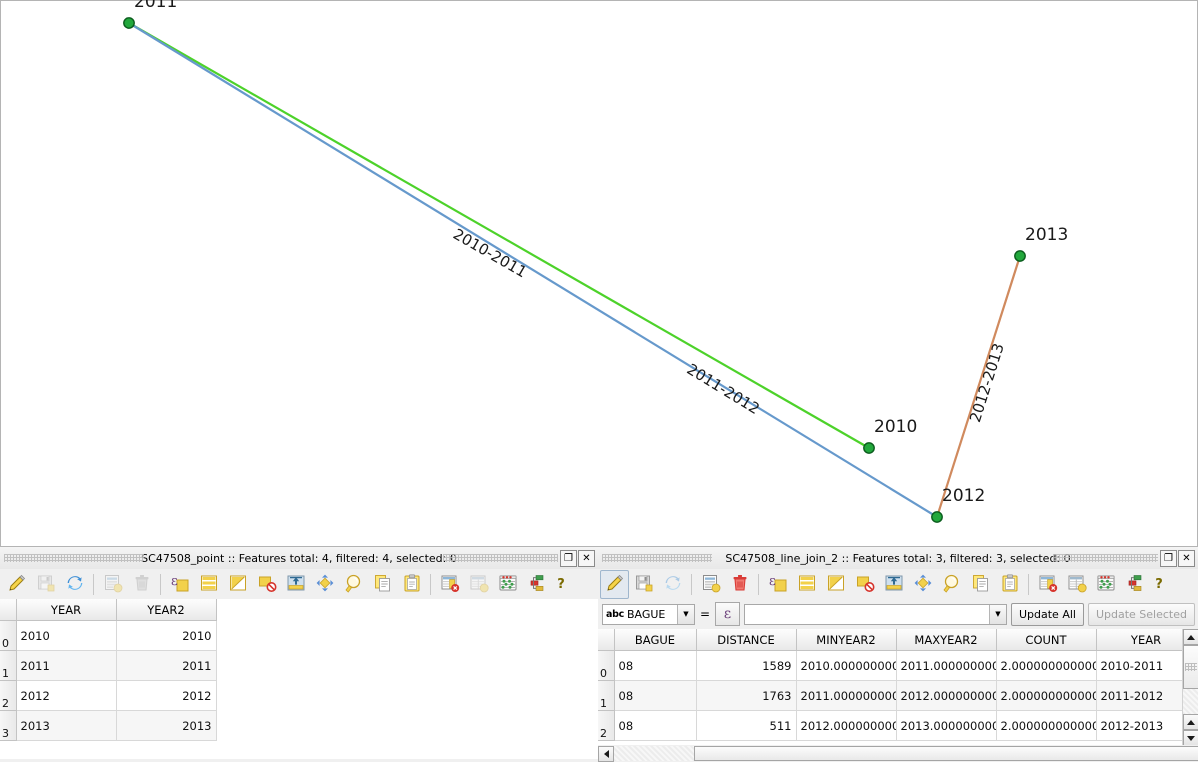  What do you see at coordinates (500, 558) in the screenshot?
I see `left-panel-drag-grip-right` at bounding box center [500, 558].